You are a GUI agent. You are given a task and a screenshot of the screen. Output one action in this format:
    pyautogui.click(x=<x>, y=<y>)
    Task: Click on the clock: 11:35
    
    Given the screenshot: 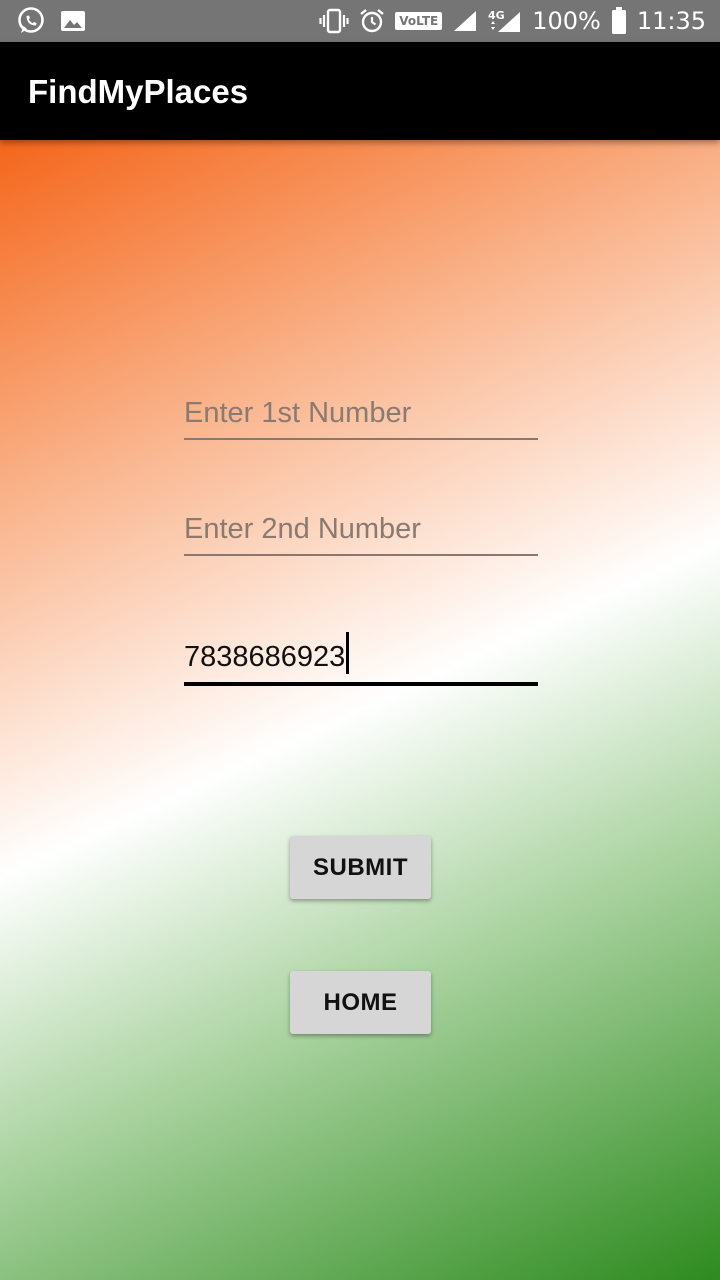 What is the action you would take?
    pyautogui.click(x=671, y=21)
    